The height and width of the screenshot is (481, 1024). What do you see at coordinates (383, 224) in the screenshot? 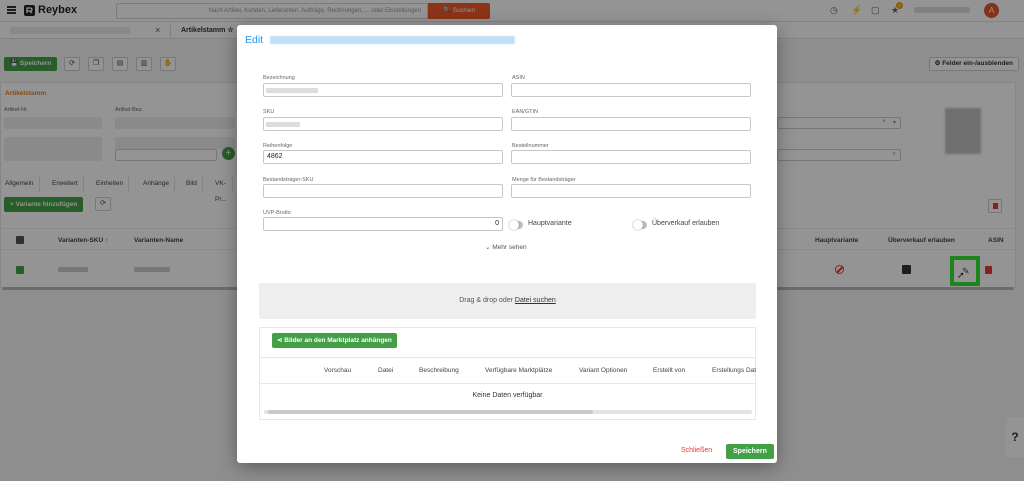
I see `uvp-field: 0` at bounding box center [383, 224].